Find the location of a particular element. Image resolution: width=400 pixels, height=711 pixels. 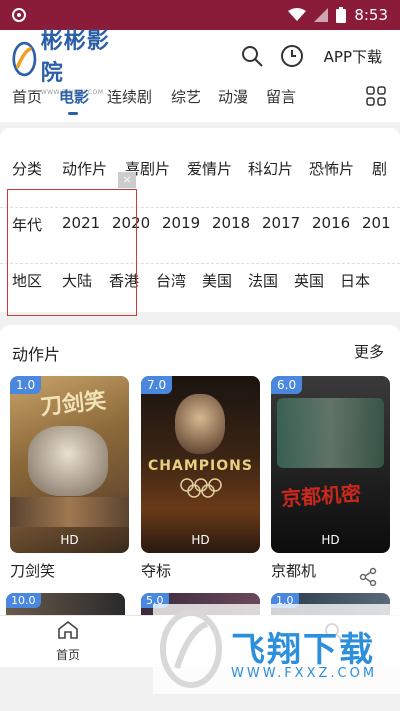

wifi-icon is located at coordinates (297, 14).